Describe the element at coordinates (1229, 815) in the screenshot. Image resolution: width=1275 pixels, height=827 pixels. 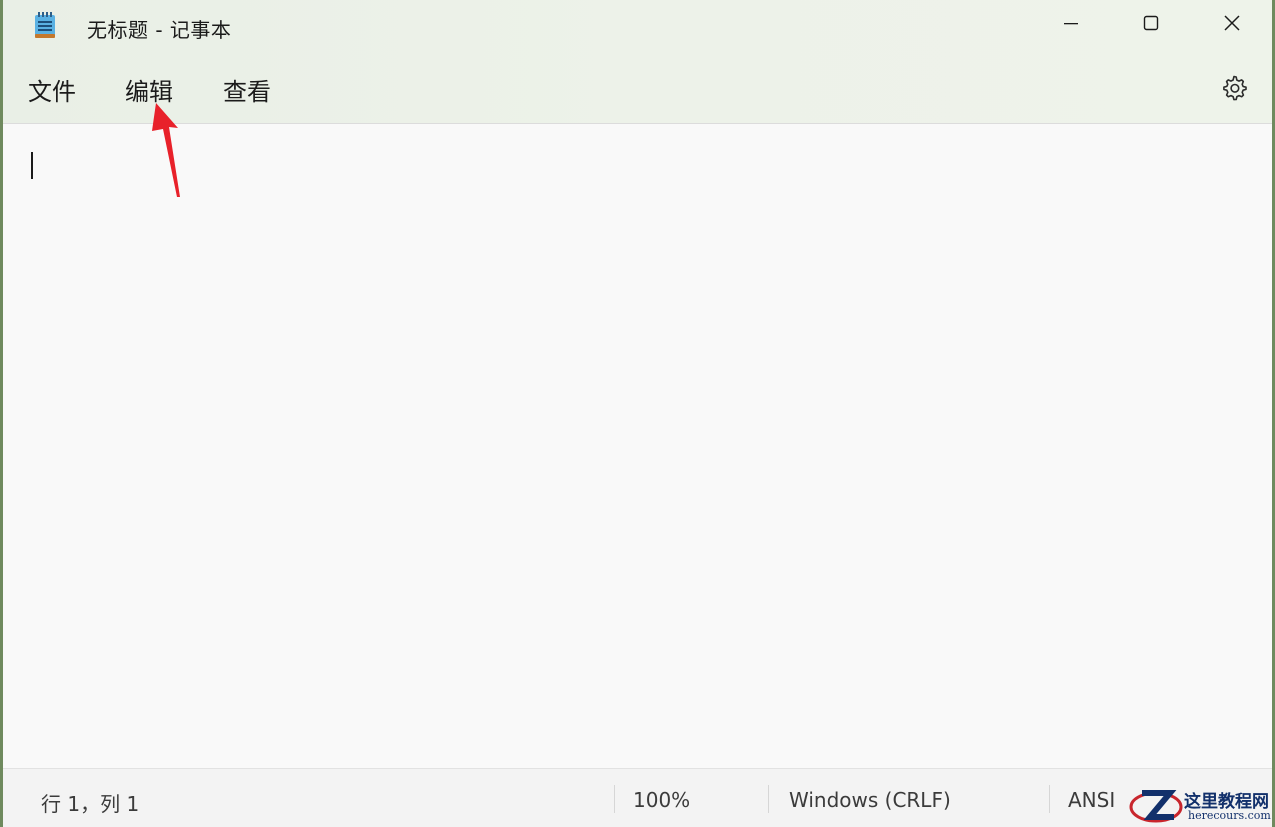
I see `watermark-url: herecours.com` at that location.